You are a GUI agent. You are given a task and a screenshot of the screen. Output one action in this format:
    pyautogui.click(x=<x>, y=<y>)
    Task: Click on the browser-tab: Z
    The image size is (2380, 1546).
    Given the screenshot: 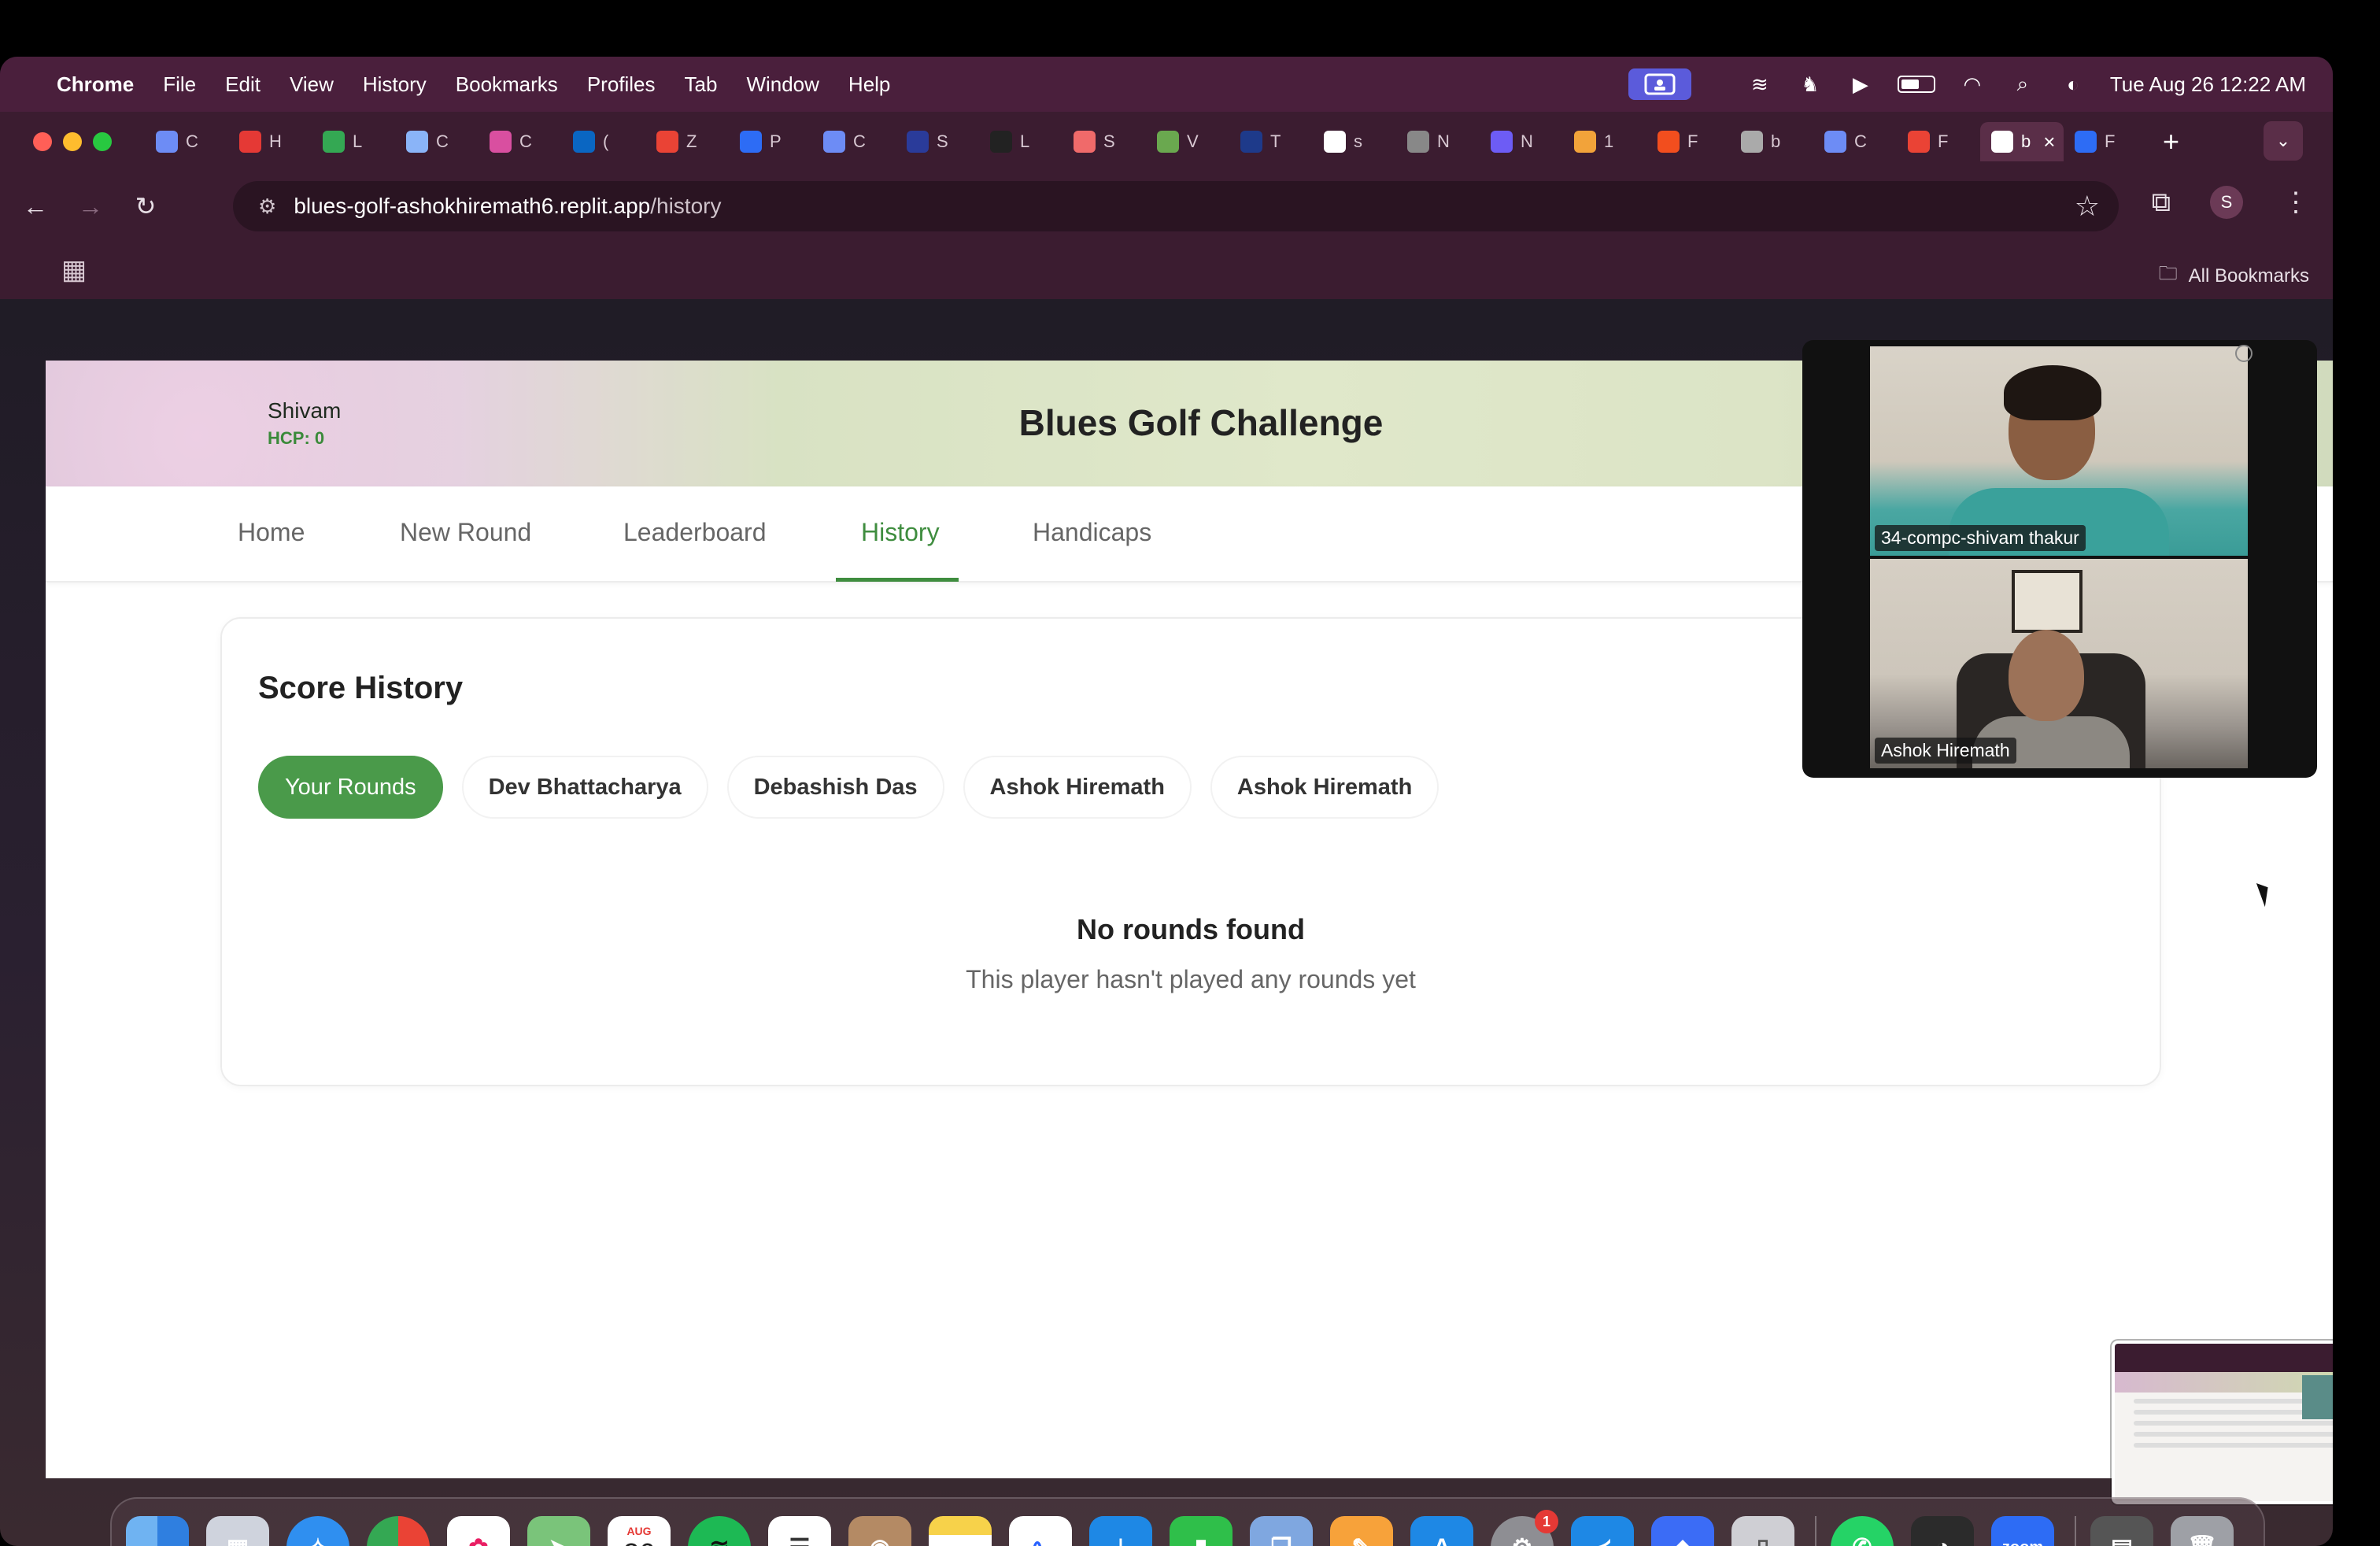 What is the action you would take?
    pyautogui.click(x=687, y=141)
    